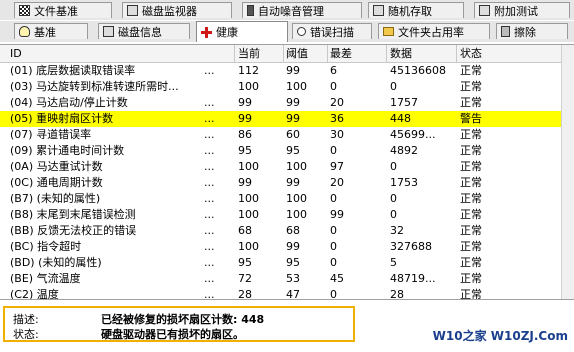  What do you see at coordinates (400, 118) in the screenshot?
I see `raw-data-cell: 448` at bounding box center [400, 118].